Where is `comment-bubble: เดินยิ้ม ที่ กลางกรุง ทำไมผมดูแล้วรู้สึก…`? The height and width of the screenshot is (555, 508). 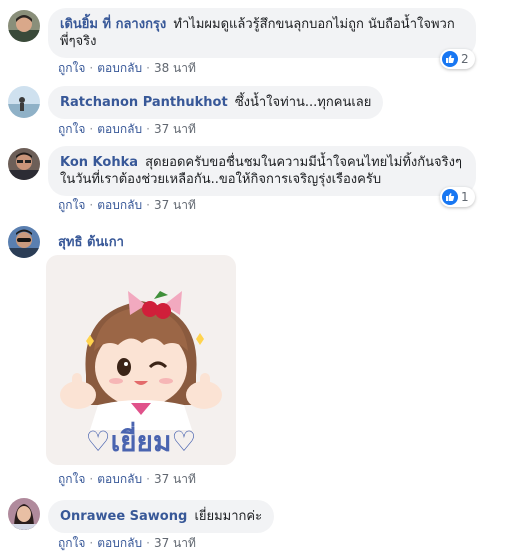 comment-bubble: เดินยิ้ม ที่ กลางกรุง ทำไมผมดูแล้วรู้สึก… is located at coordinates (262, 33).